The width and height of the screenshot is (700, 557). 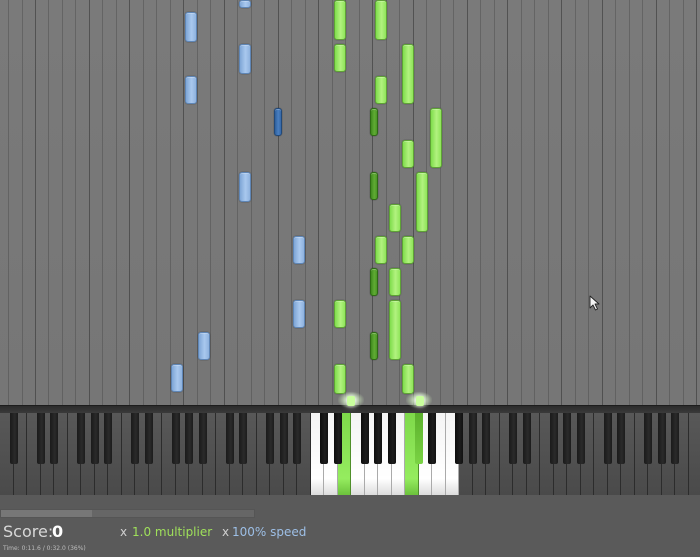 I want to click on speed-value: 100% speed, so click(x=269, y=532).